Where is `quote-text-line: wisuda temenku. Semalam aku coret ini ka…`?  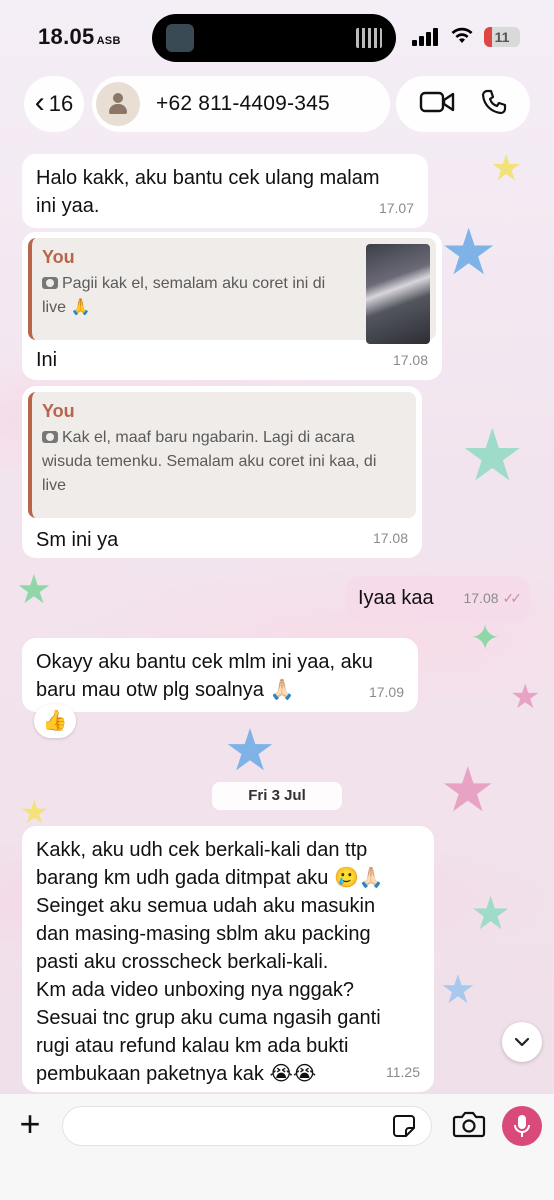
quote-text-line: wisuda temenku. Semalam aku coret ini ka… is located at coordinates (209, 461).